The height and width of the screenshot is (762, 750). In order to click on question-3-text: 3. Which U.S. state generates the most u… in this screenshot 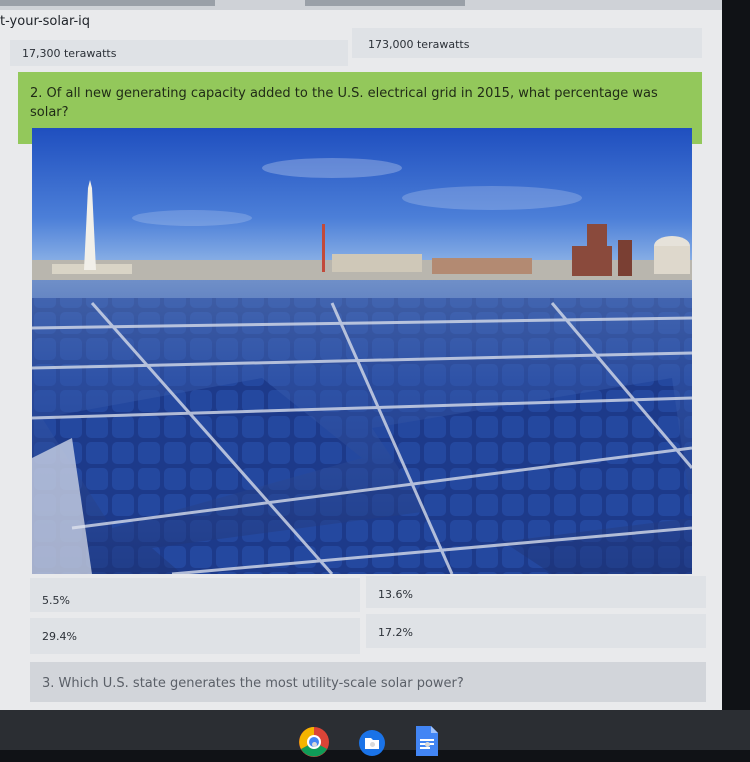, I will do `click(253, 683)`.